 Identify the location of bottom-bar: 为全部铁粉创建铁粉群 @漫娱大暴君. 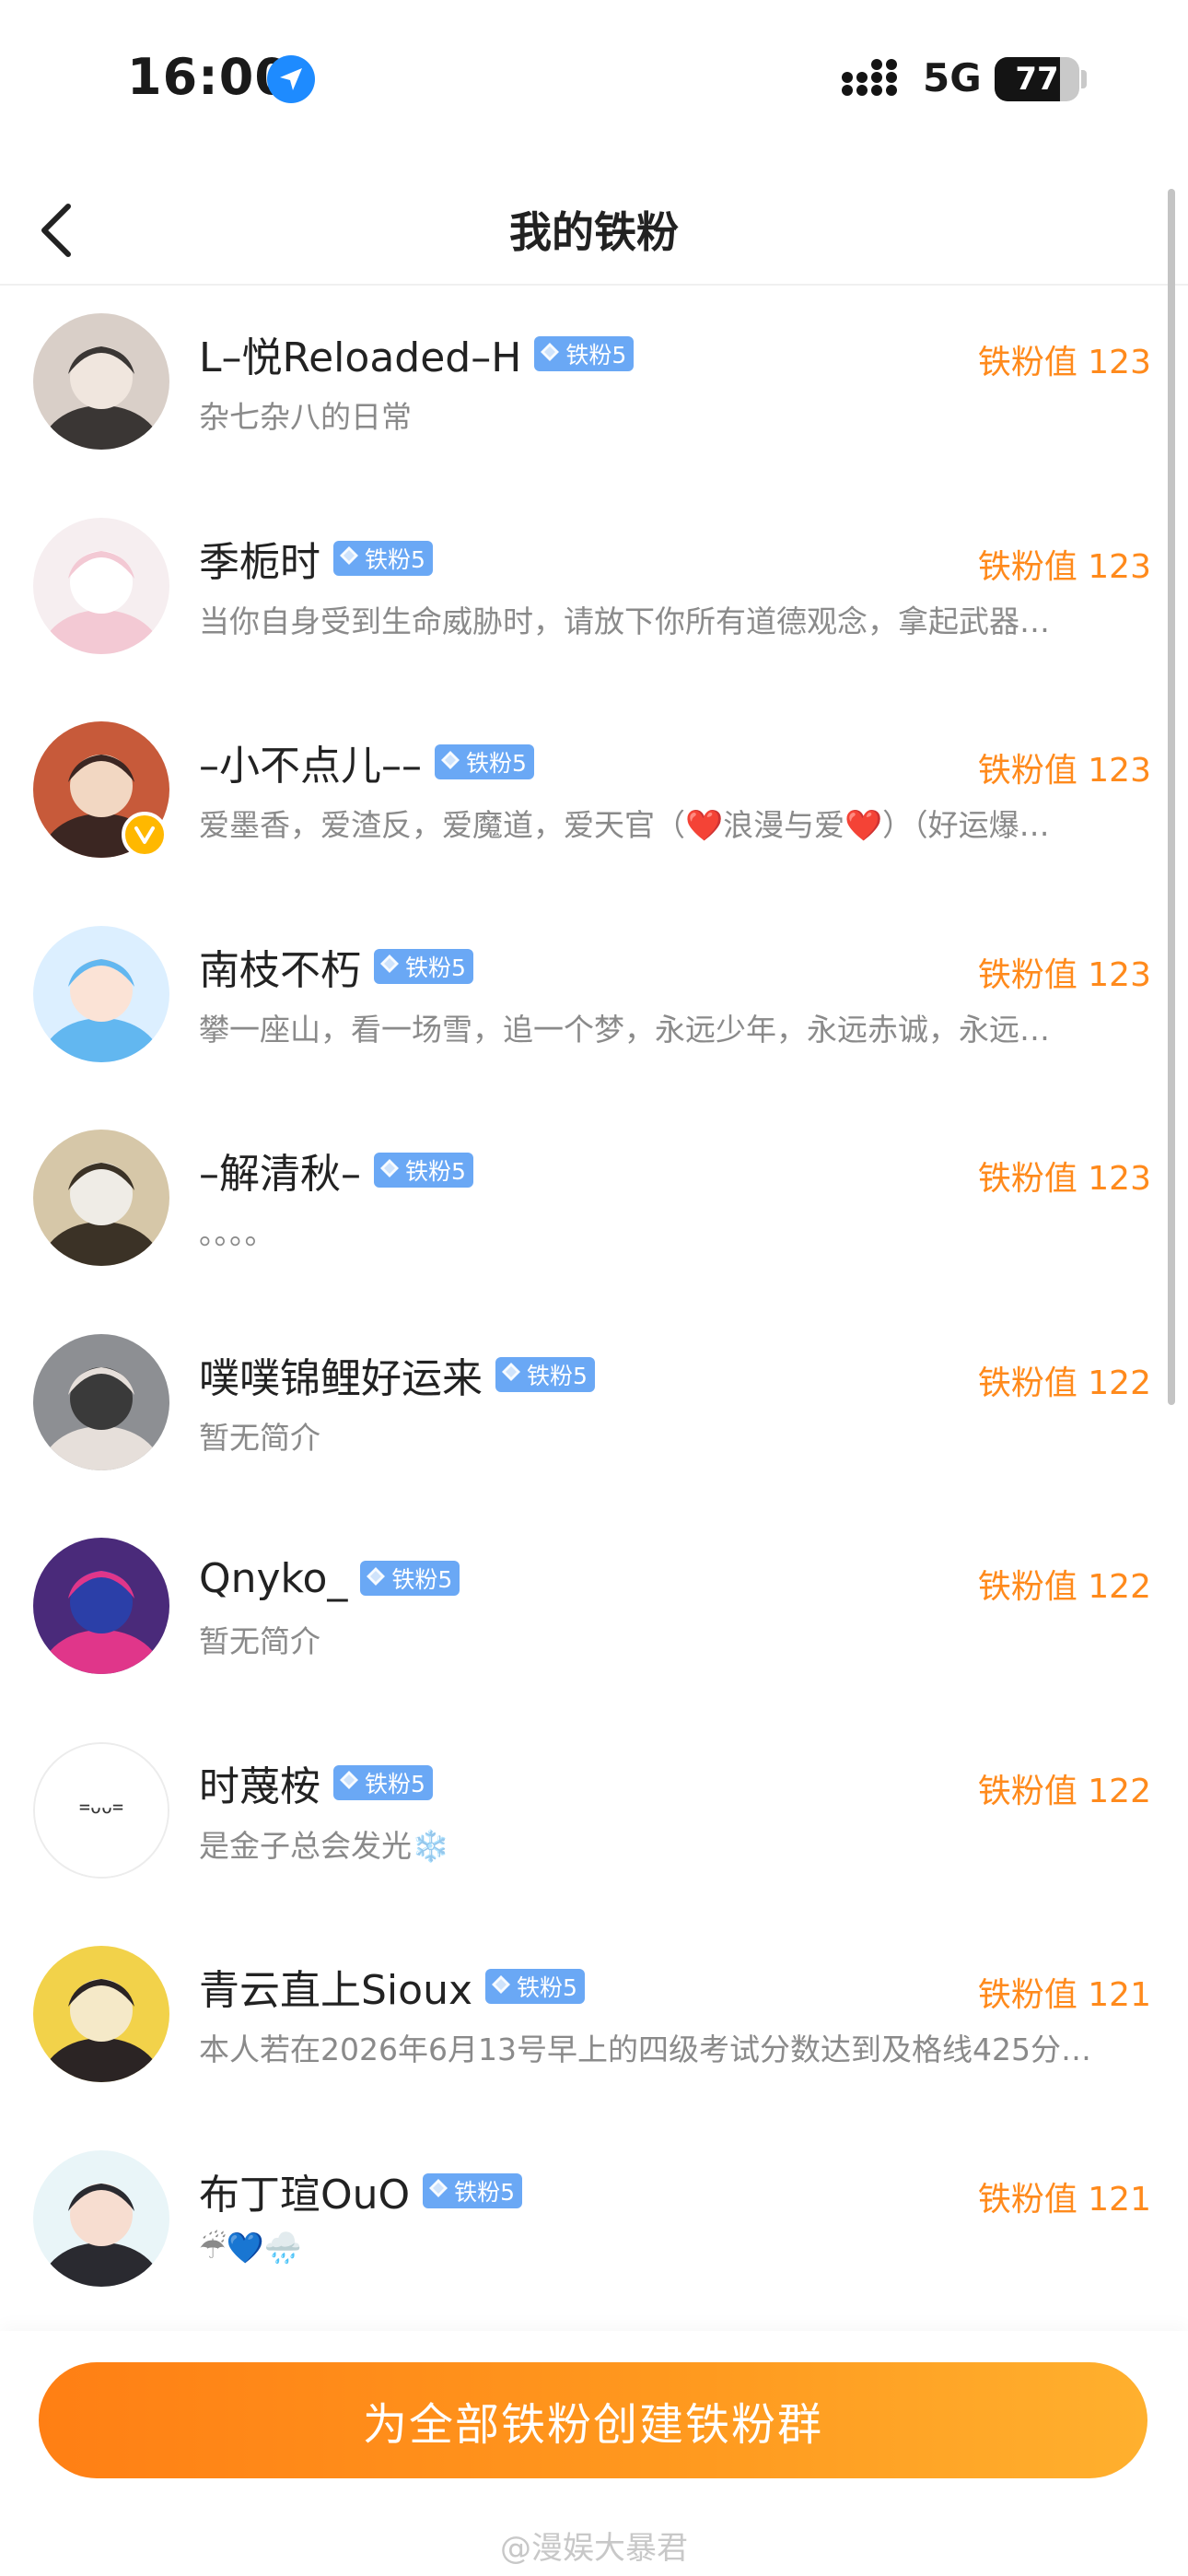
(594, 2453).